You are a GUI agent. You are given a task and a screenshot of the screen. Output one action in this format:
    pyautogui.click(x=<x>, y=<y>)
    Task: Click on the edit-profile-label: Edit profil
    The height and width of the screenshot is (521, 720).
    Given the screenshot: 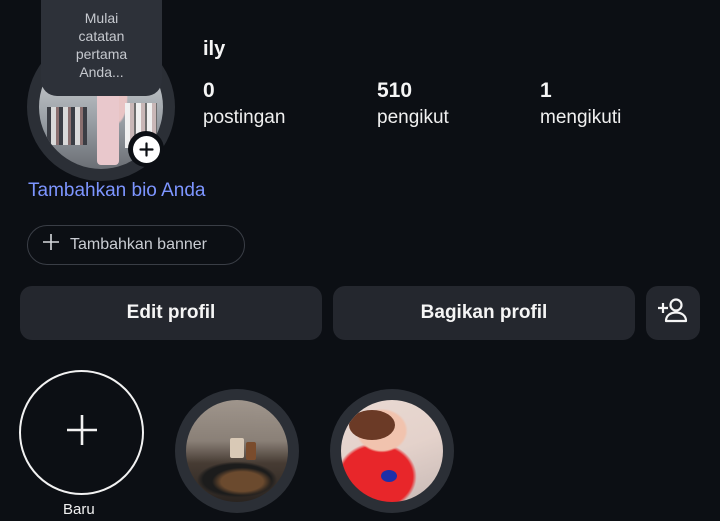 What is the action you would take?
    pyautogui.click(x=171, y=312)
    